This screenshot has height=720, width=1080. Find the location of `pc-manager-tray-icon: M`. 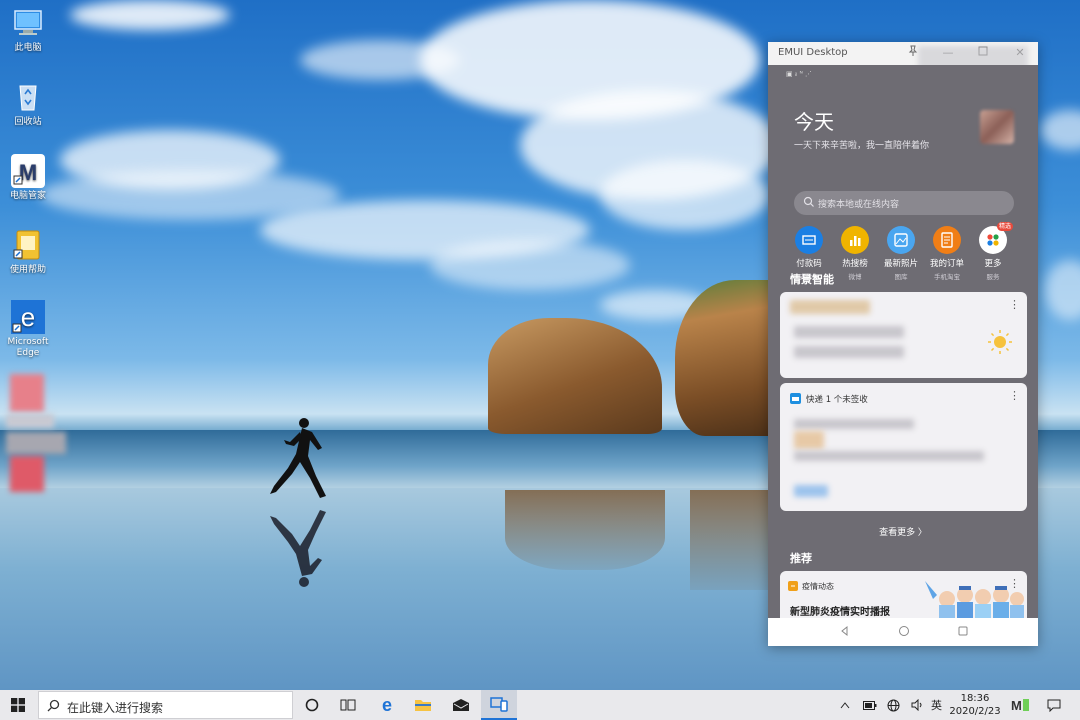

pc-manager-tray-icon: M is located at coordinates (1020, 705).